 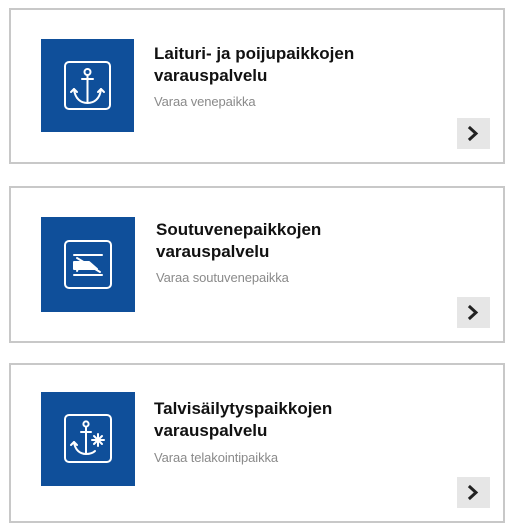 What do you see at coordinates (243, 408) in the screenshot?
I see `card-title-line1: Talvisäilytyspaikkojen` at bounding box center [243, 408].